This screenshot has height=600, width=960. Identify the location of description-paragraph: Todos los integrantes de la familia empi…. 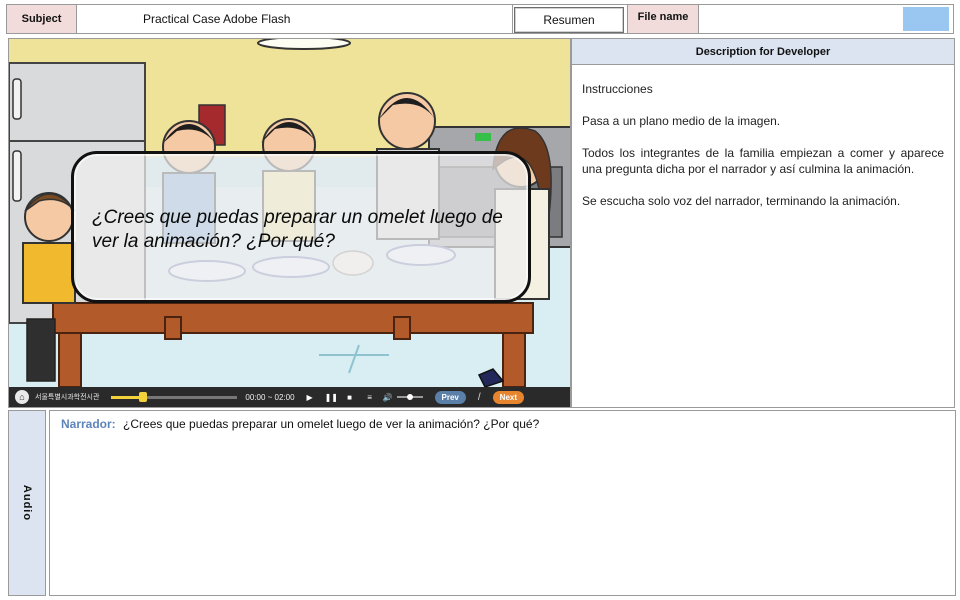
(763, 161).